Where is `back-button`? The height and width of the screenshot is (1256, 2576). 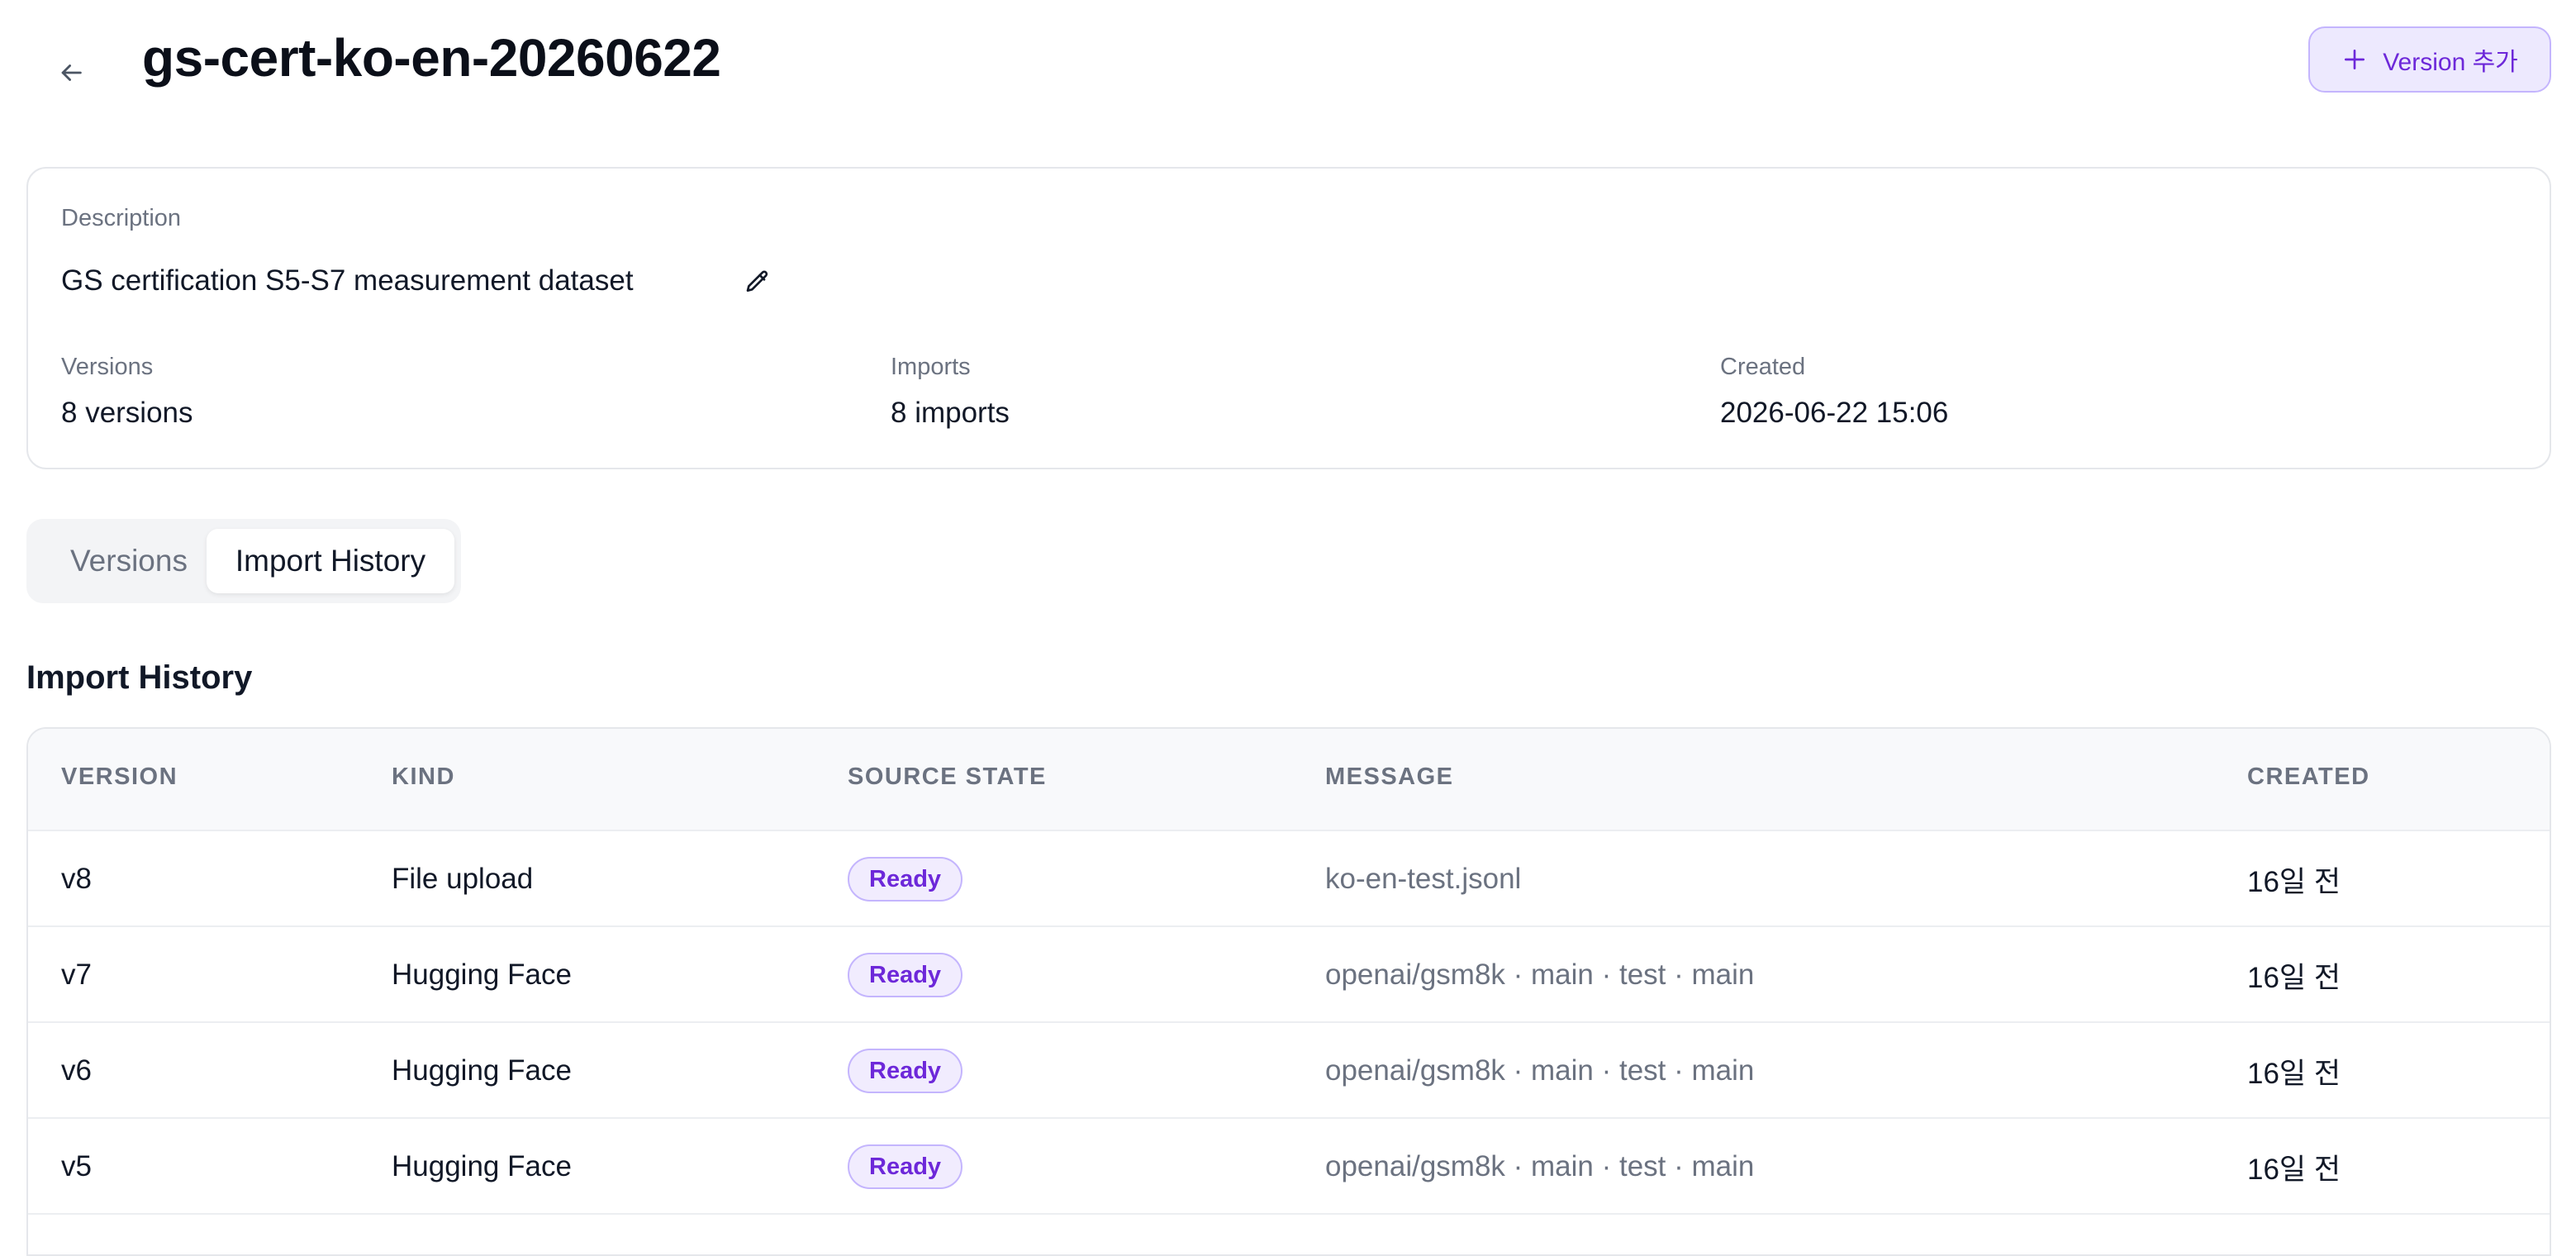 back-button is located at coordinates (71, 73).